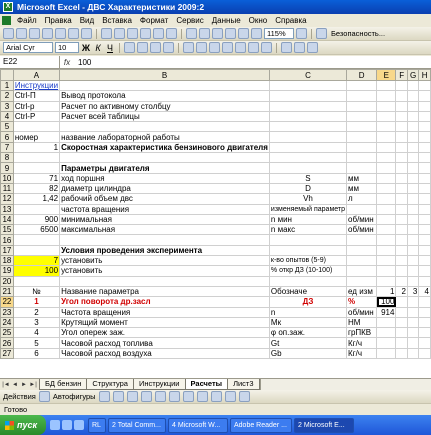 This screenshot has height=435, width=431. I want to click on cell-h7, so click(424, 147).